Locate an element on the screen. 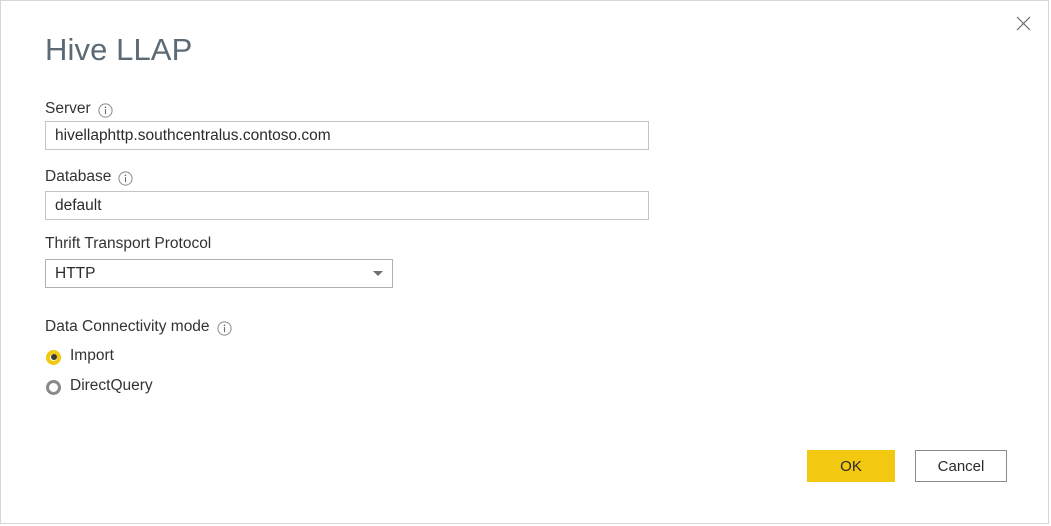 This screenshot has width=1051, height=526. chevron-down-icon is located at coordinates (378, 273).